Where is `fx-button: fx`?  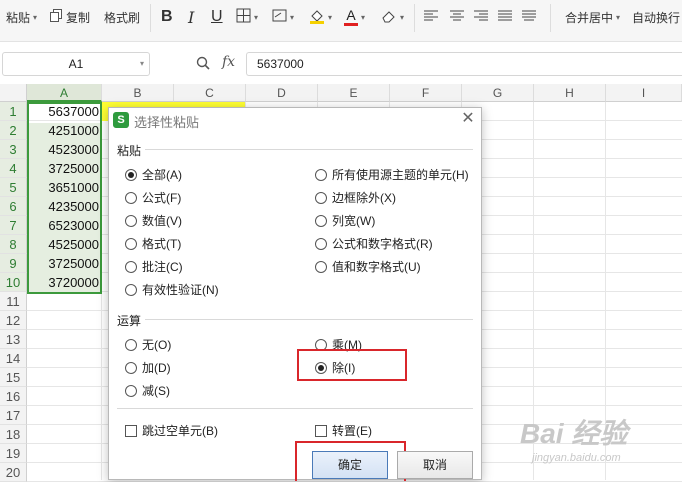 fx-button: fx is located at coordinates (228, 62).